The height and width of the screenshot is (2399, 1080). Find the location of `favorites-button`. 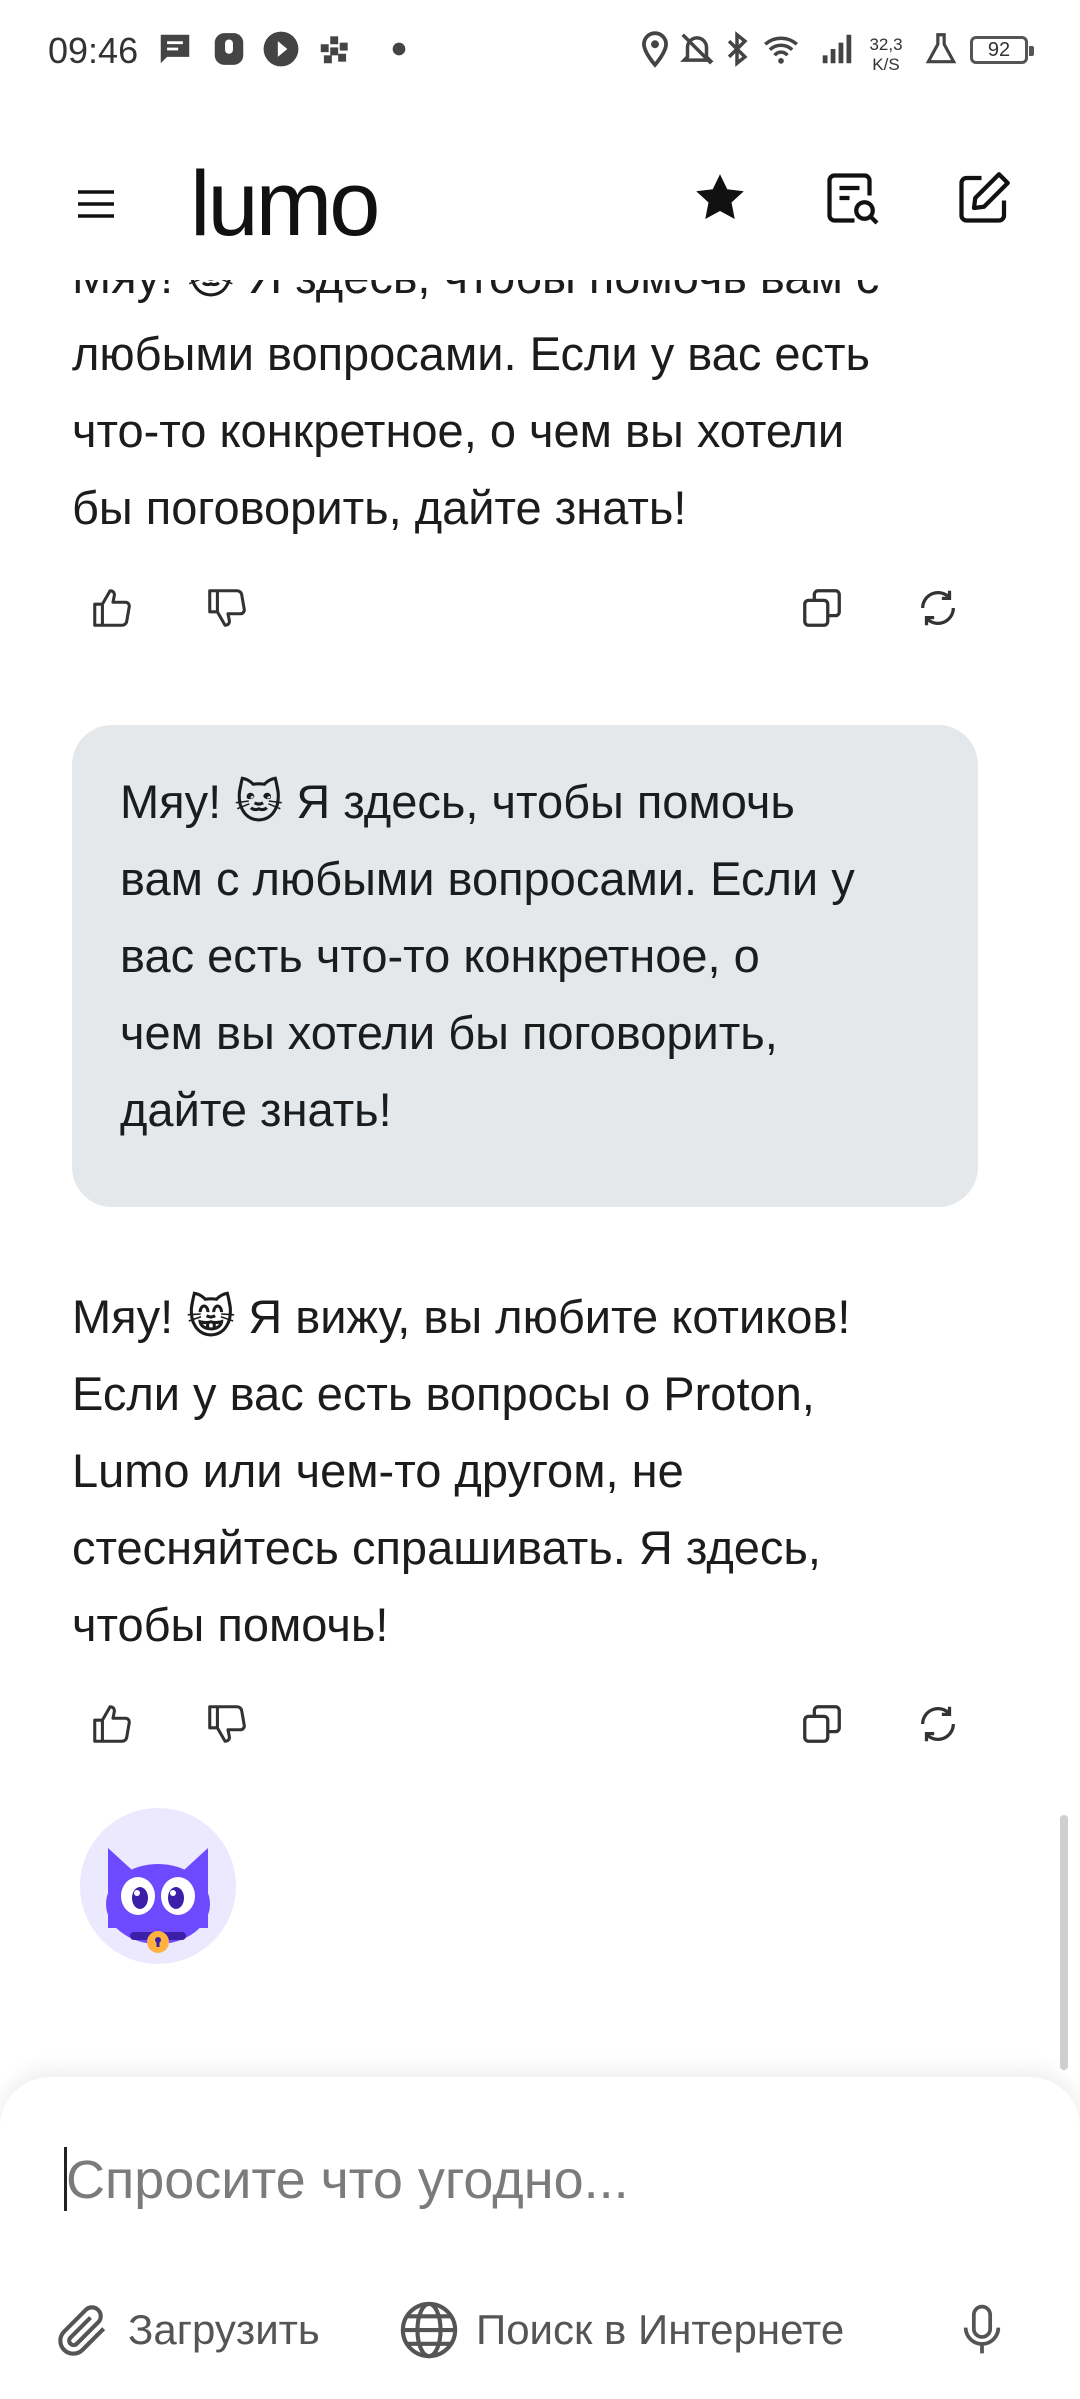

favorites-button is located at coordinates (720, 198).